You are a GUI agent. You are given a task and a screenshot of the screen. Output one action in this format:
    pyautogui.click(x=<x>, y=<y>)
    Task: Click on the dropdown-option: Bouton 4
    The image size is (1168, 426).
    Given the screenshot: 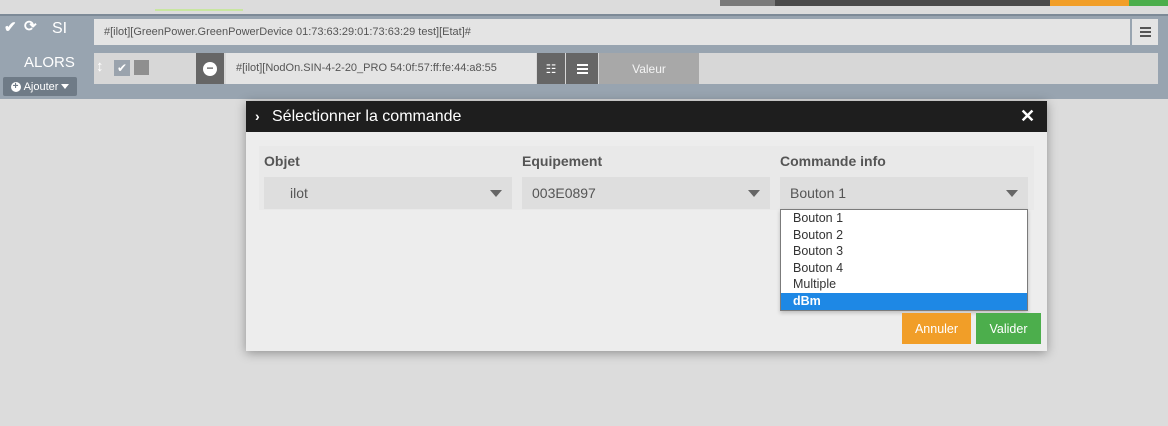 What is the action you would take?
    pyautogui.click(x=904, y=268)
    